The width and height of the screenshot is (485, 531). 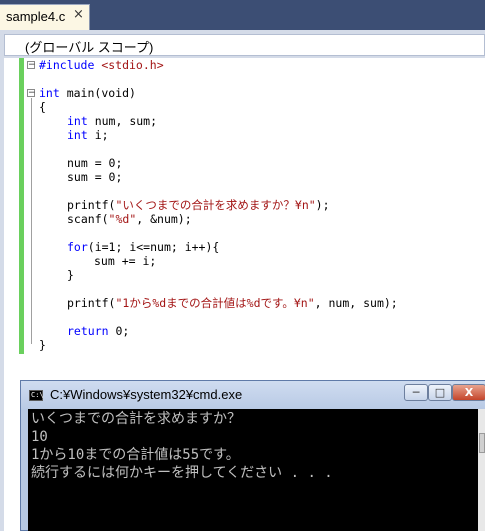 What do you see at coordinates (198, 205) in the screenshot?
I see `code-line-11: printf("いくつまでの合計を求めますか？¥n");` at bounding box center [198, 205].